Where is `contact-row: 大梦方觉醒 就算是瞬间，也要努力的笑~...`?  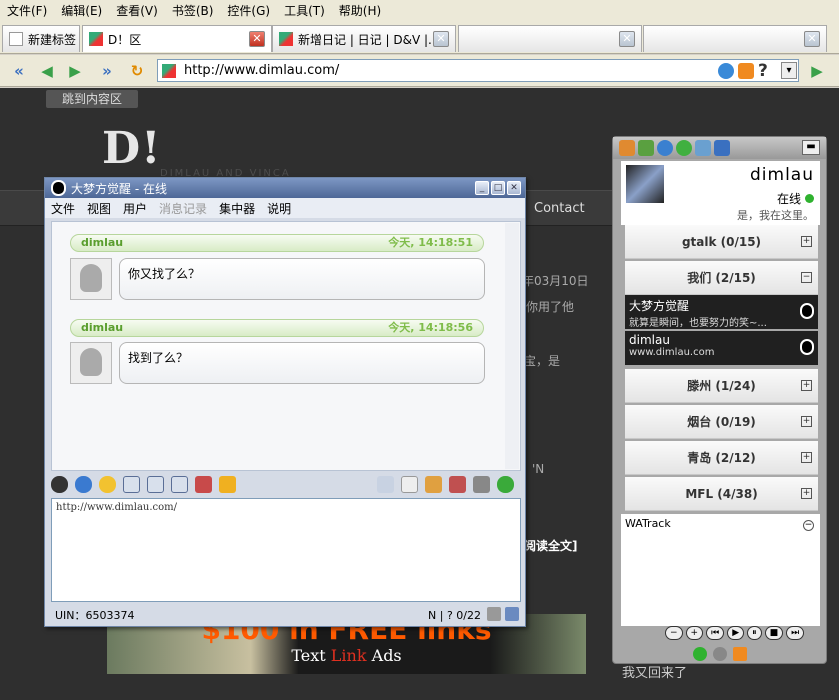 contact-row: 大梦方觉醒 就算是瞬间，也要努力的笑~... is located at coordinates (721, 312).